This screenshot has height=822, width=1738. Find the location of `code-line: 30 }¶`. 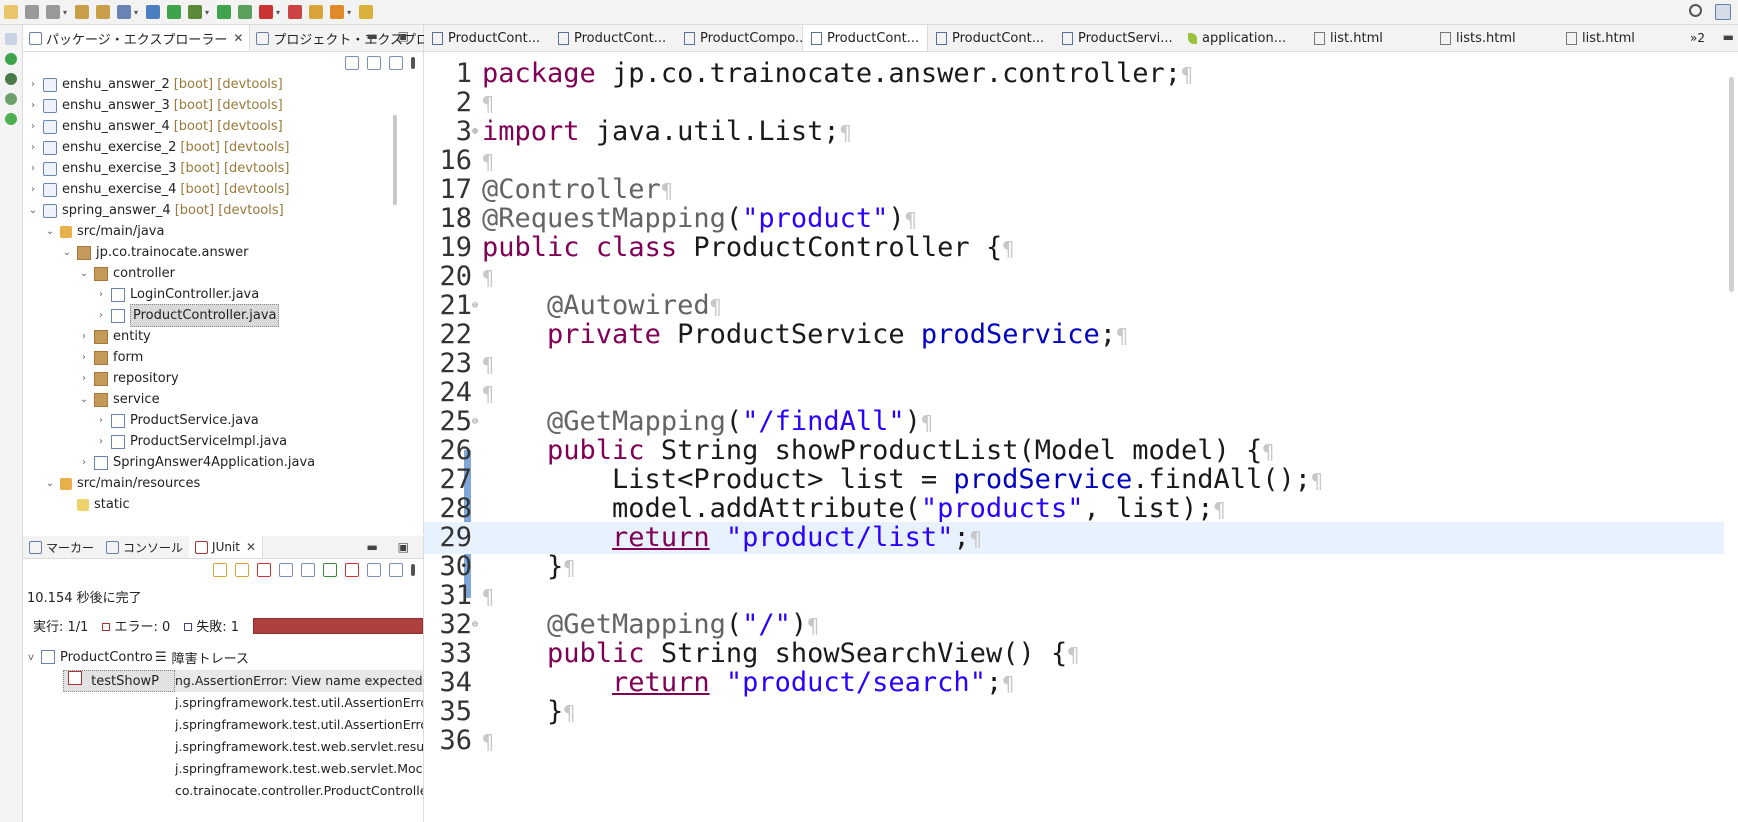

code-line: 30 }¶ is located at coordinates (1074, 567).